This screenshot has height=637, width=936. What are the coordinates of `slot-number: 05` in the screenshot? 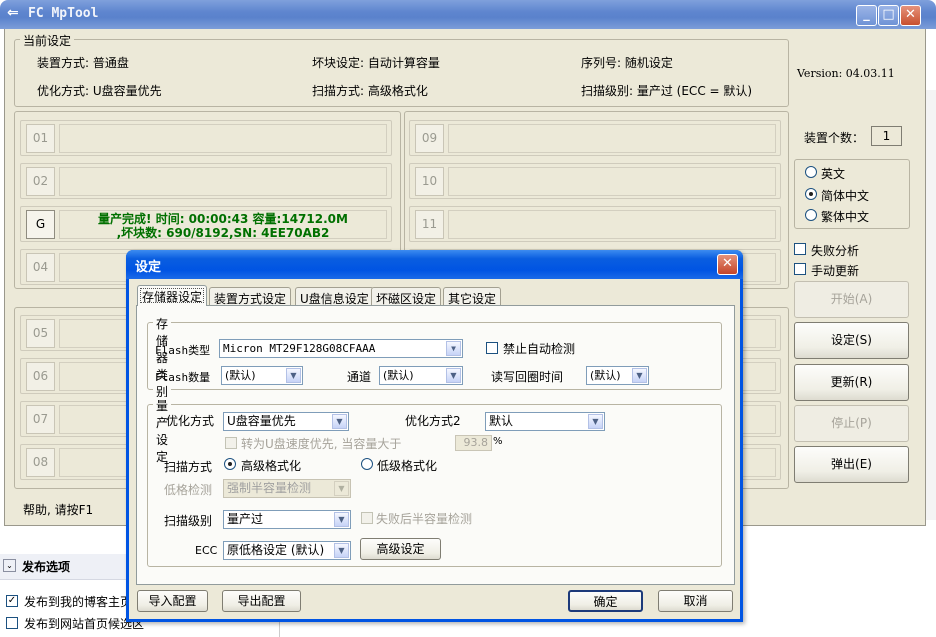 It's located at (40, 333).